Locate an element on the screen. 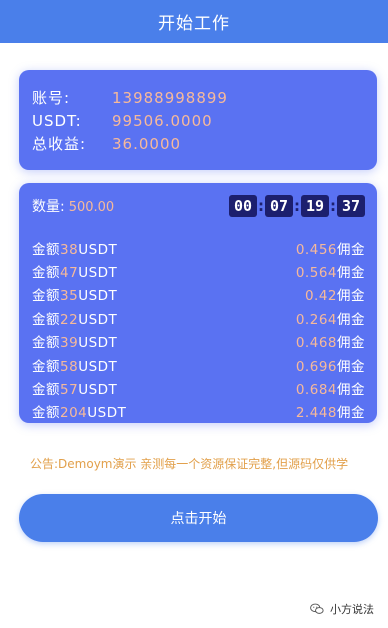 The width and height of the screenshot is (388, 628). usdt-label: USDT: is located at coordinates (57, 120).